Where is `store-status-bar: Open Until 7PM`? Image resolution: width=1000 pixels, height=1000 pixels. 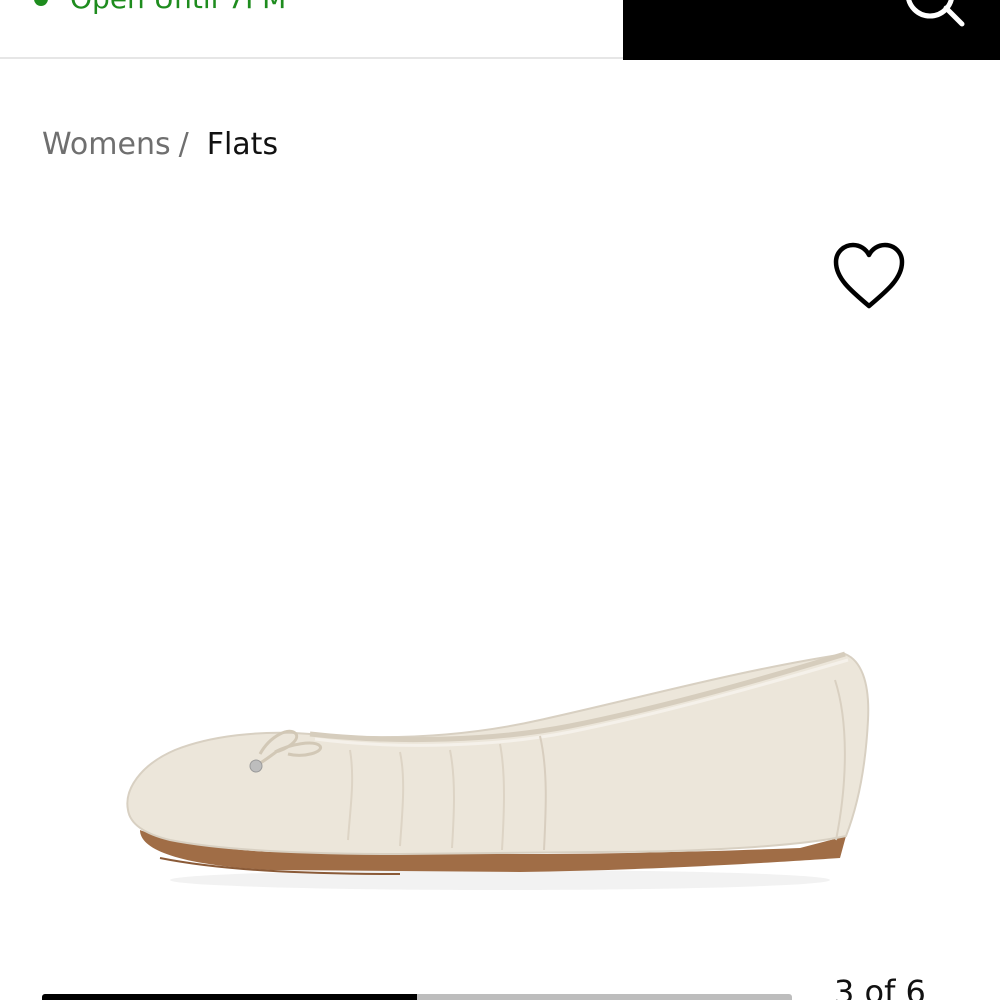
store-status-bar: Open Until 7PM is located at coordinates (311, 29).